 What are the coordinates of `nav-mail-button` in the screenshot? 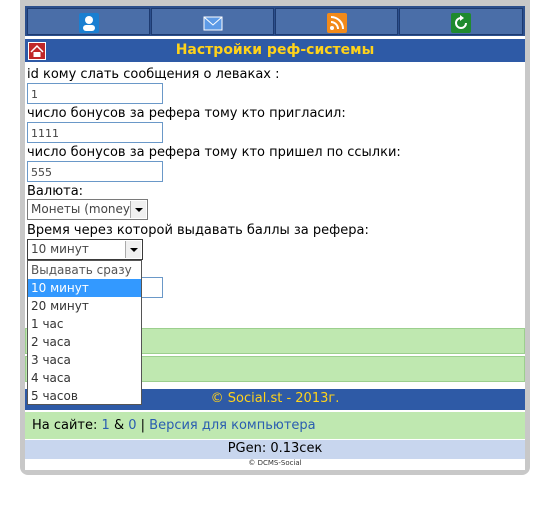 It's located at (212, 21).